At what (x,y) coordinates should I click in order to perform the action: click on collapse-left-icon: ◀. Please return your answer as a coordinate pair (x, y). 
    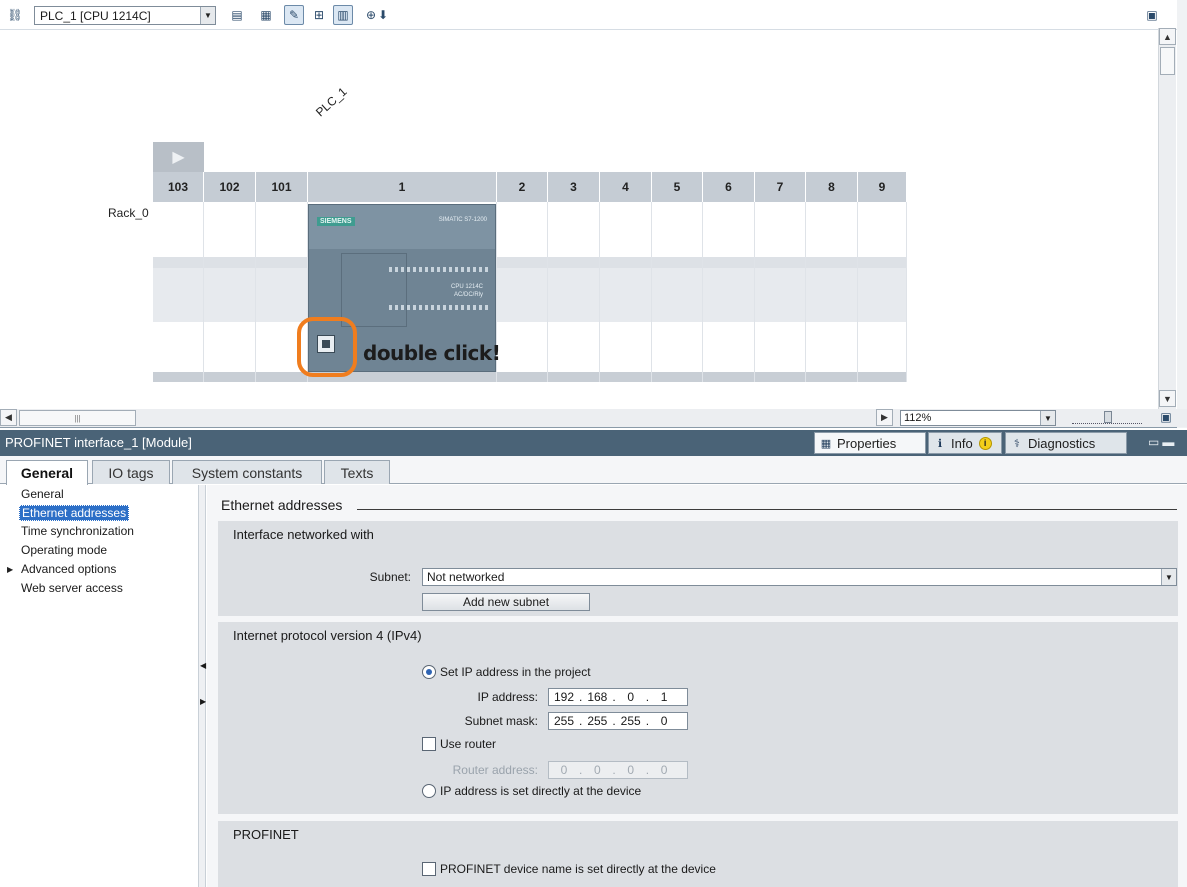
    Looking at the image, I should click on (203, 667).